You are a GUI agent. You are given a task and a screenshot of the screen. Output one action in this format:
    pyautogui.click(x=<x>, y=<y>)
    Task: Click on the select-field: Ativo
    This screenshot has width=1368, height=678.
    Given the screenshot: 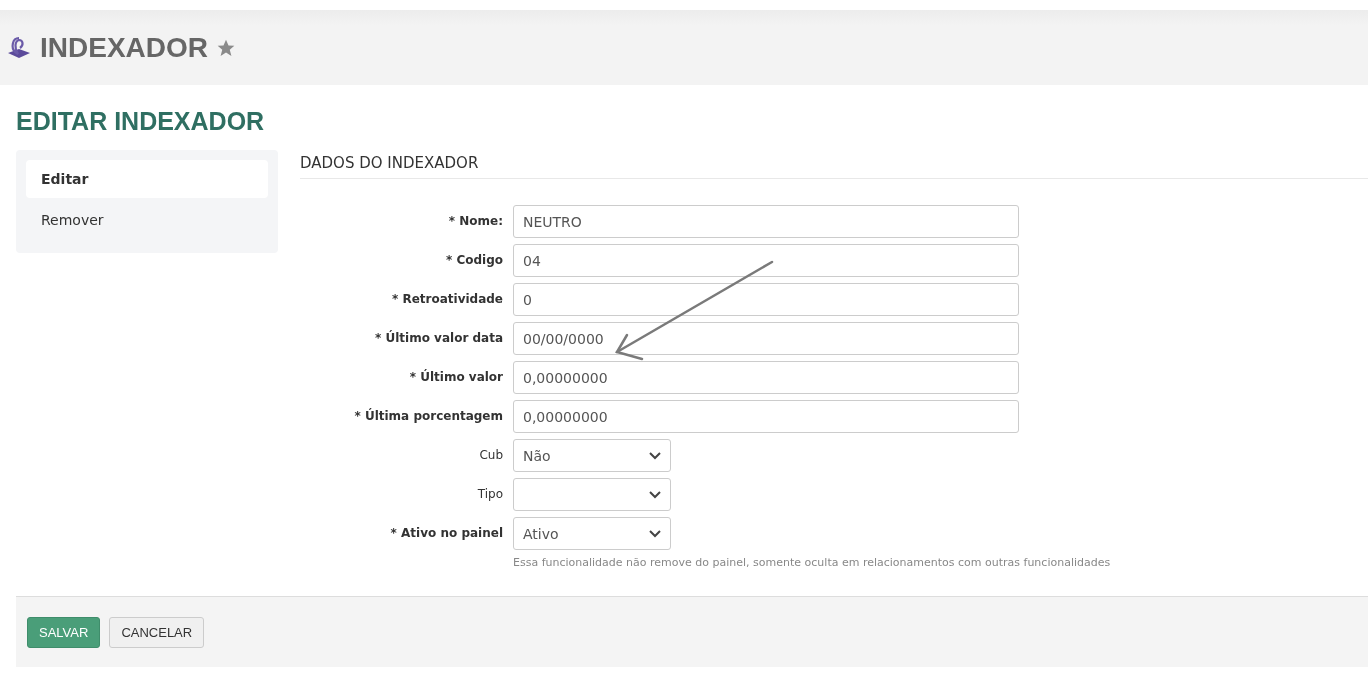 What is the action you would take?
    pyautogui.click(x=592, y=533)
    